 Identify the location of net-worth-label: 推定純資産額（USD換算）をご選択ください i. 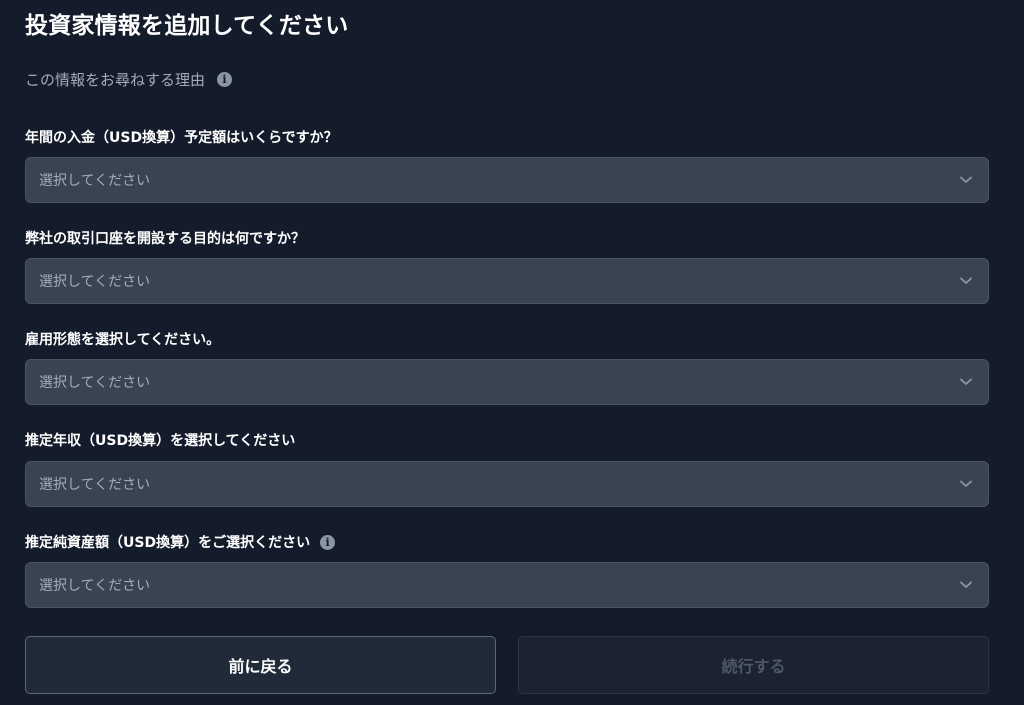
(180, 542).